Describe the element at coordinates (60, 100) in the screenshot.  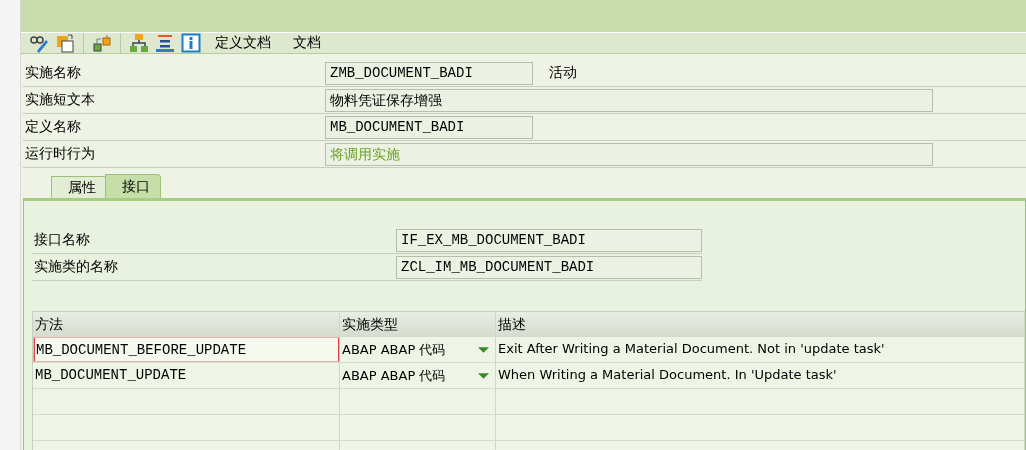
I see `field-label: 实施短文本` at that location.